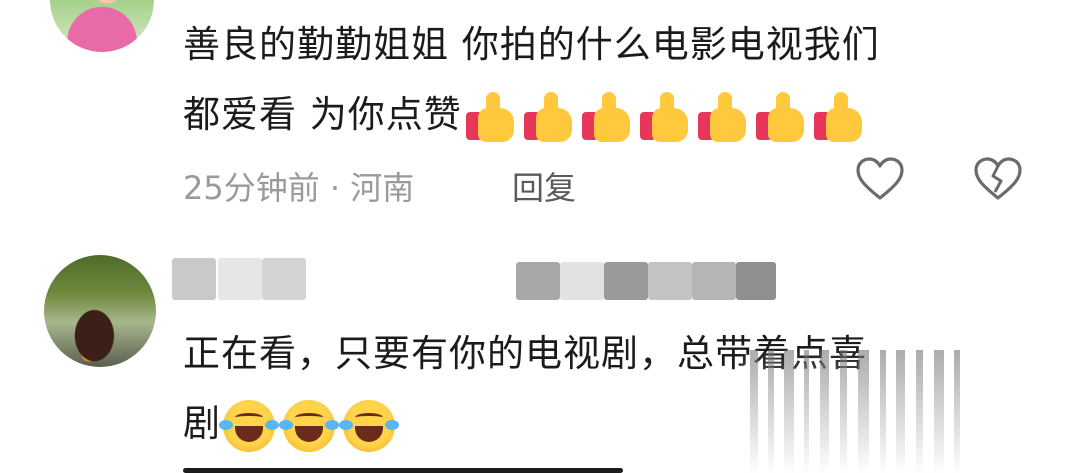  I want to click on thumbs-up-emoji-row, so click(665, 116).